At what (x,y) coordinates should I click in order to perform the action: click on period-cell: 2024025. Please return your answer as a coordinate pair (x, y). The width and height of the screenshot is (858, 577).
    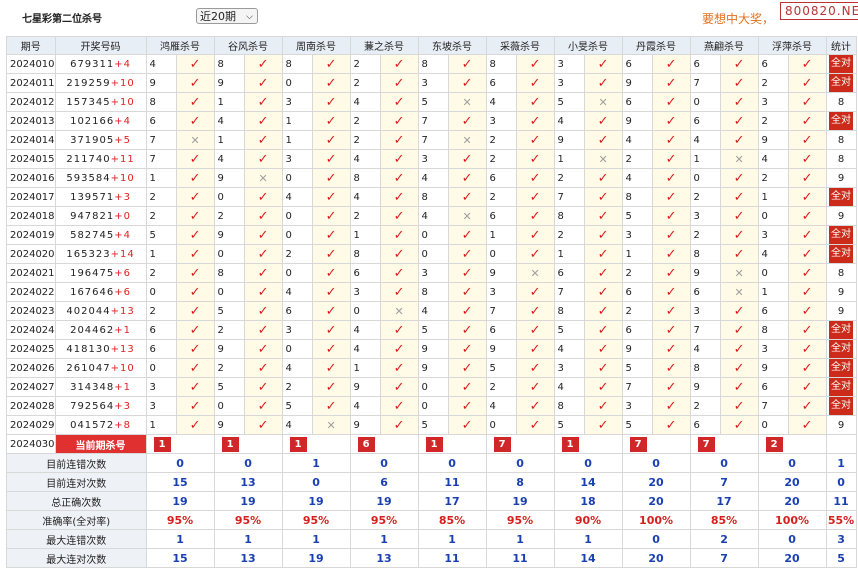
    Looking at the image, I should click on (31, 349).